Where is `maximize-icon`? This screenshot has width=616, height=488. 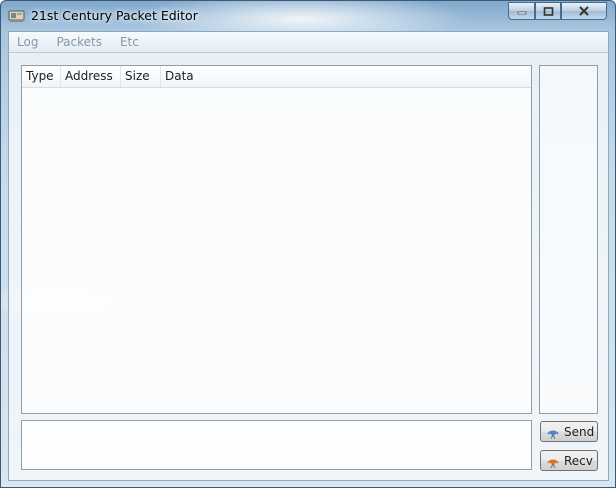 maximize-icon is located at coordinates (548, 11).